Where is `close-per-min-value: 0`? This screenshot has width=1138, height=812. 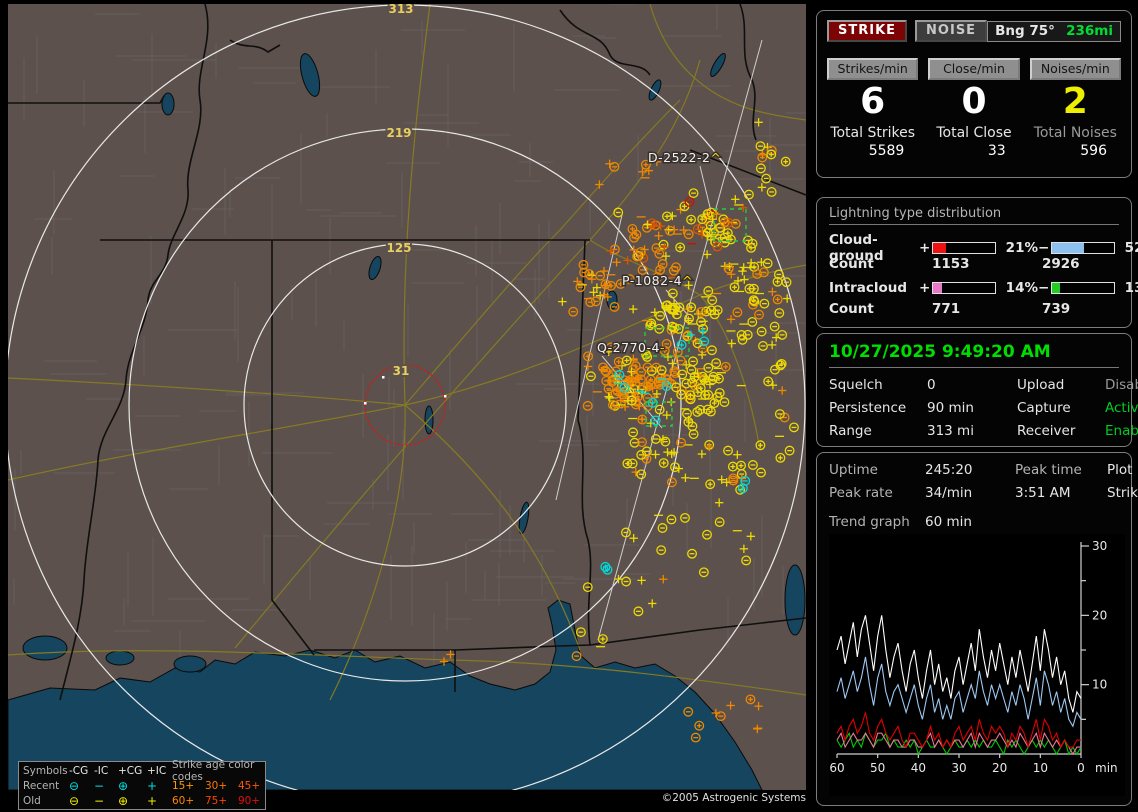 close-per-min-value: 0 is located at coordinates (974, 101).